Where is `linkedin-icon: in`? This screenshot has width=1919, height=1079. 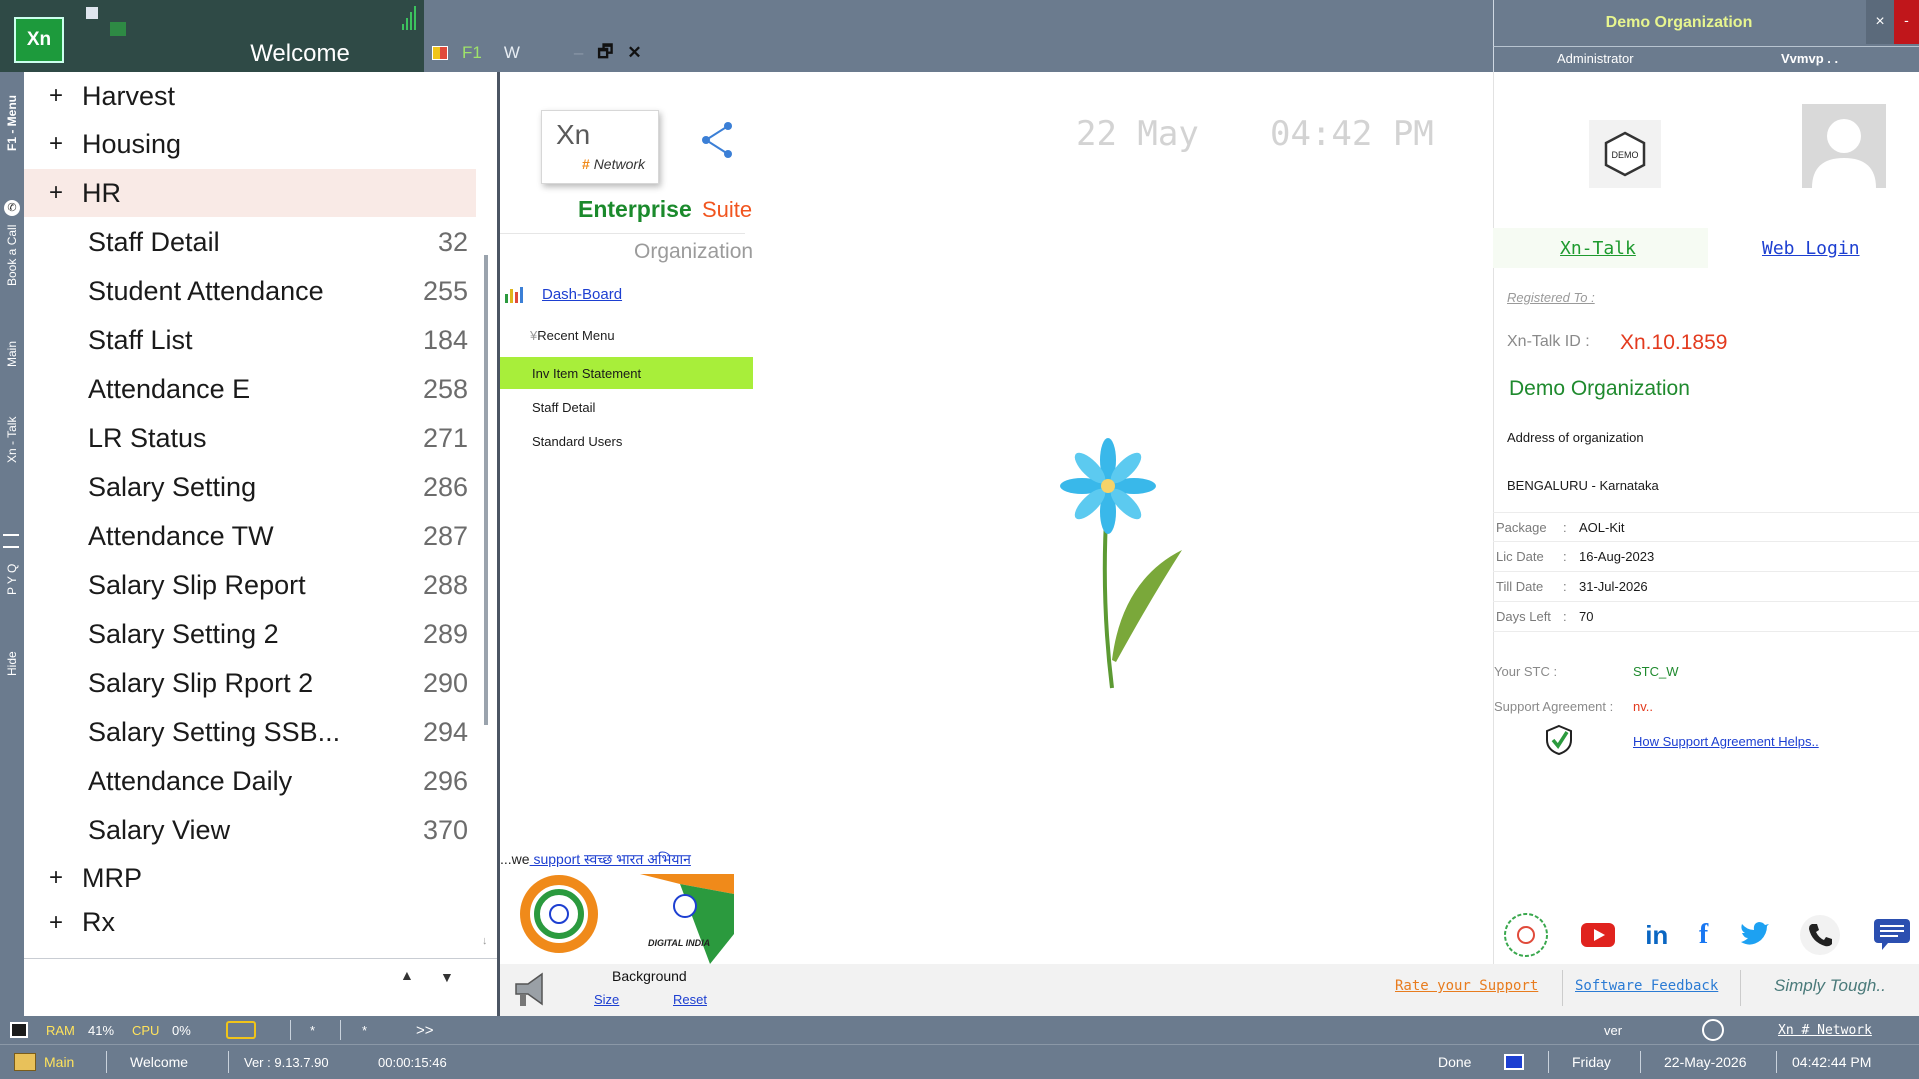 linkedin-icon: in is located at coordinates (1656, 935).